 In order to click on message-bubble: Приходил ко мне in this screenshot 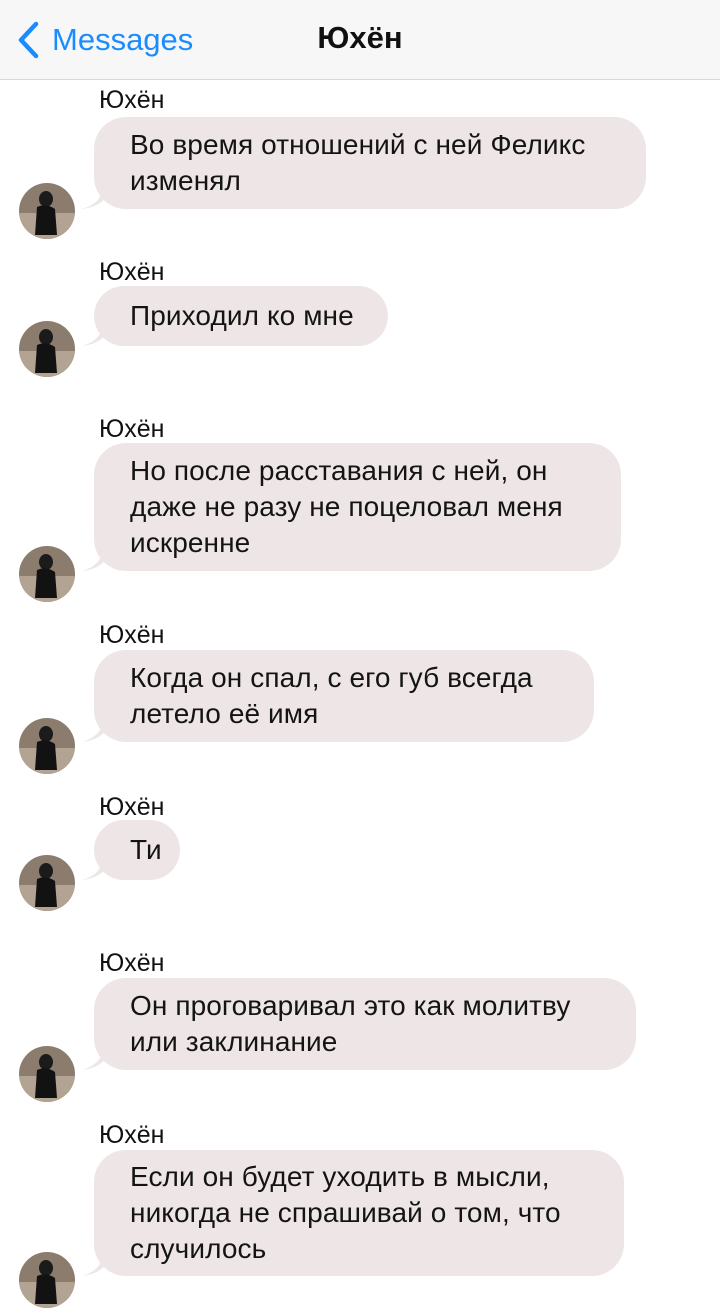, I will do `click(235, 316)`.